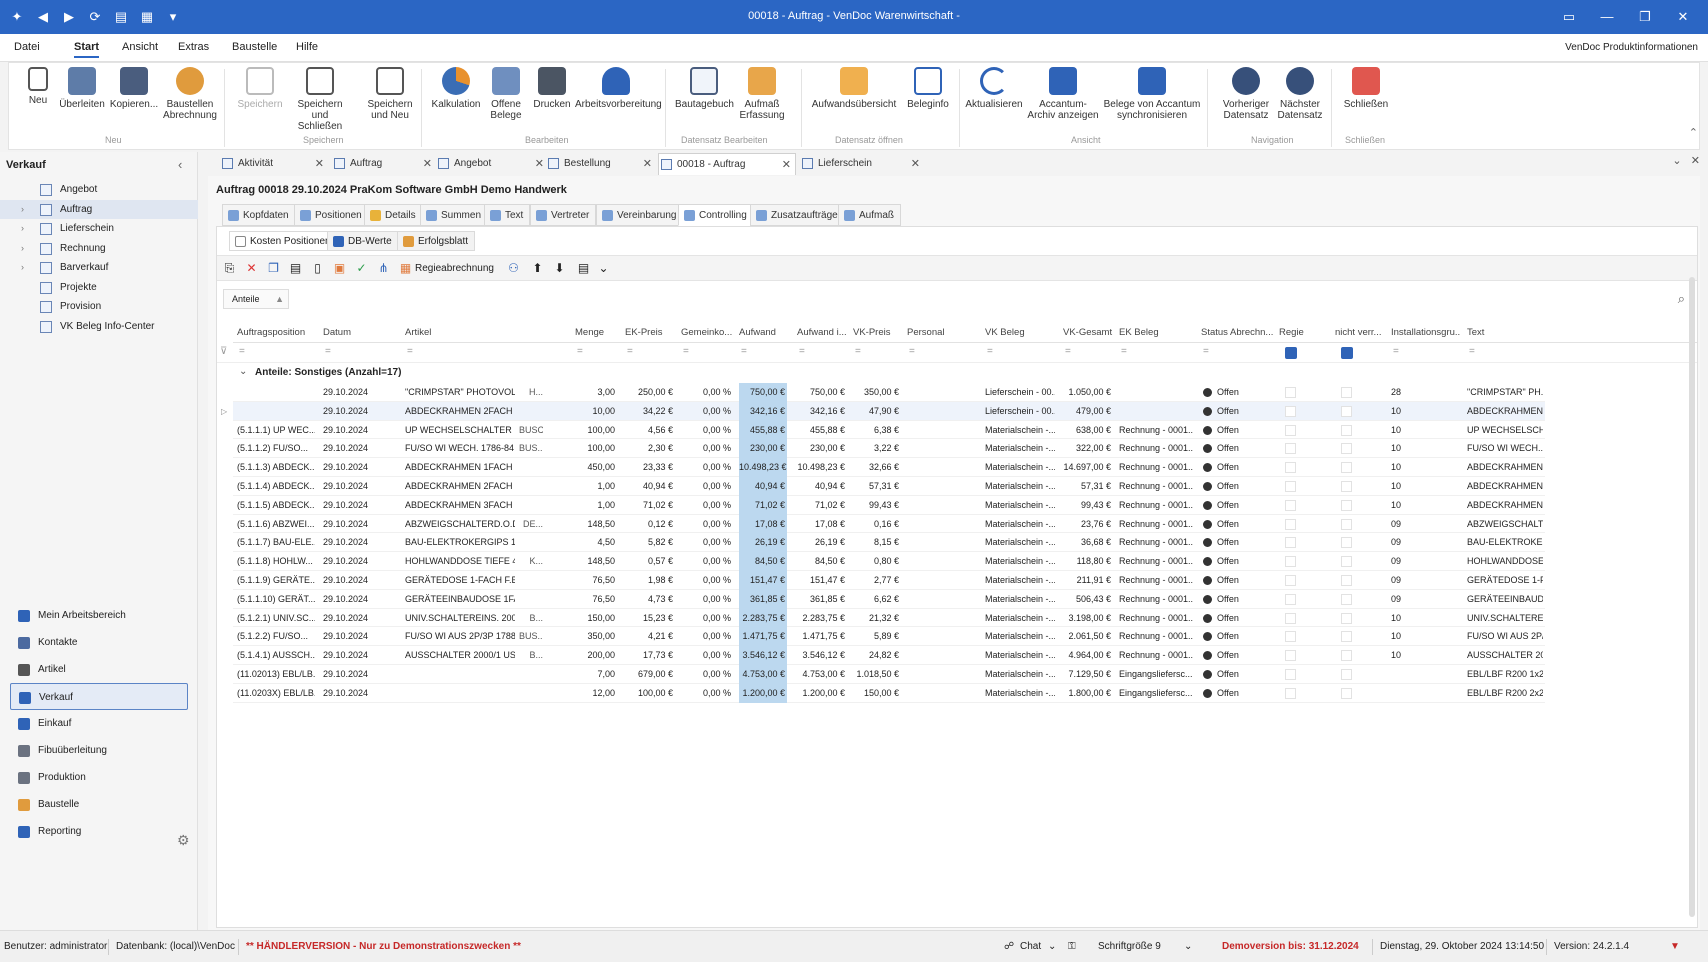 This screenshot has width=1708, height=962. I want to click on menu-ansicht: Ansicht, so click(140, 47).